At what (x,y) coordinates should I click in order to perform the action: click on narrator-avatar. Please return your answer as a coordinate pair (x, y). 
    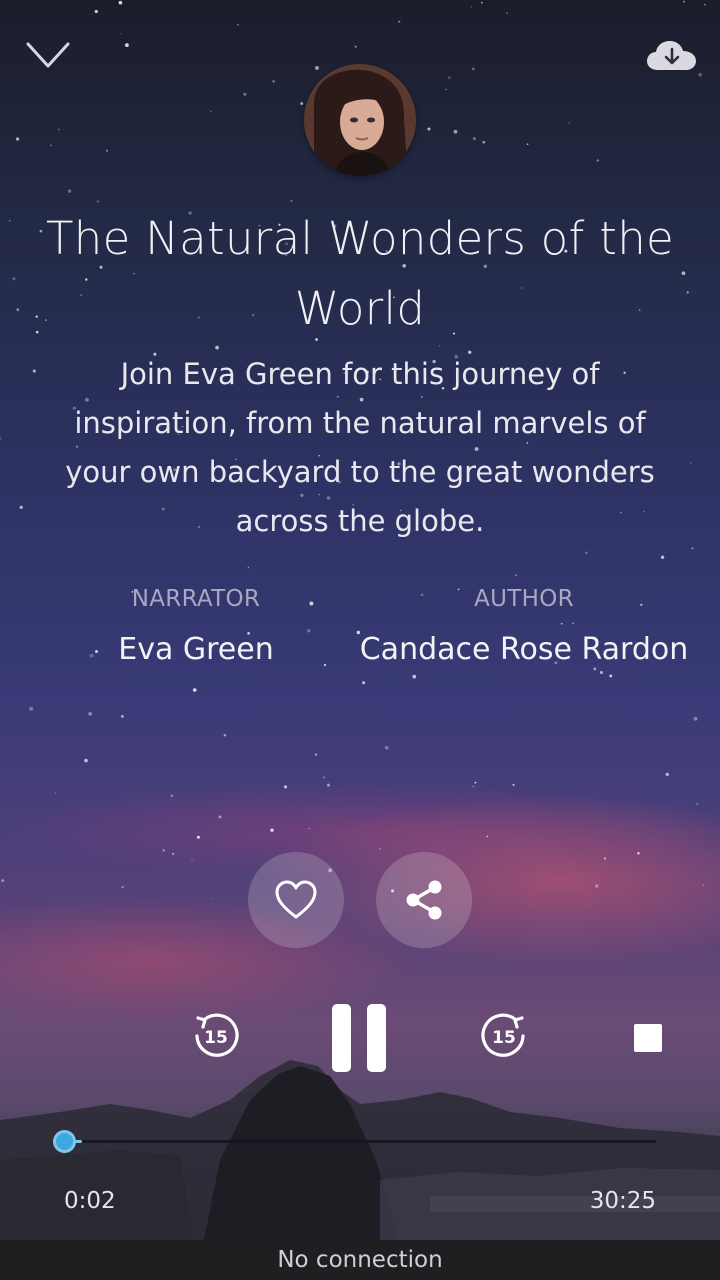
    Looking at the image, I should click on (360, 120).